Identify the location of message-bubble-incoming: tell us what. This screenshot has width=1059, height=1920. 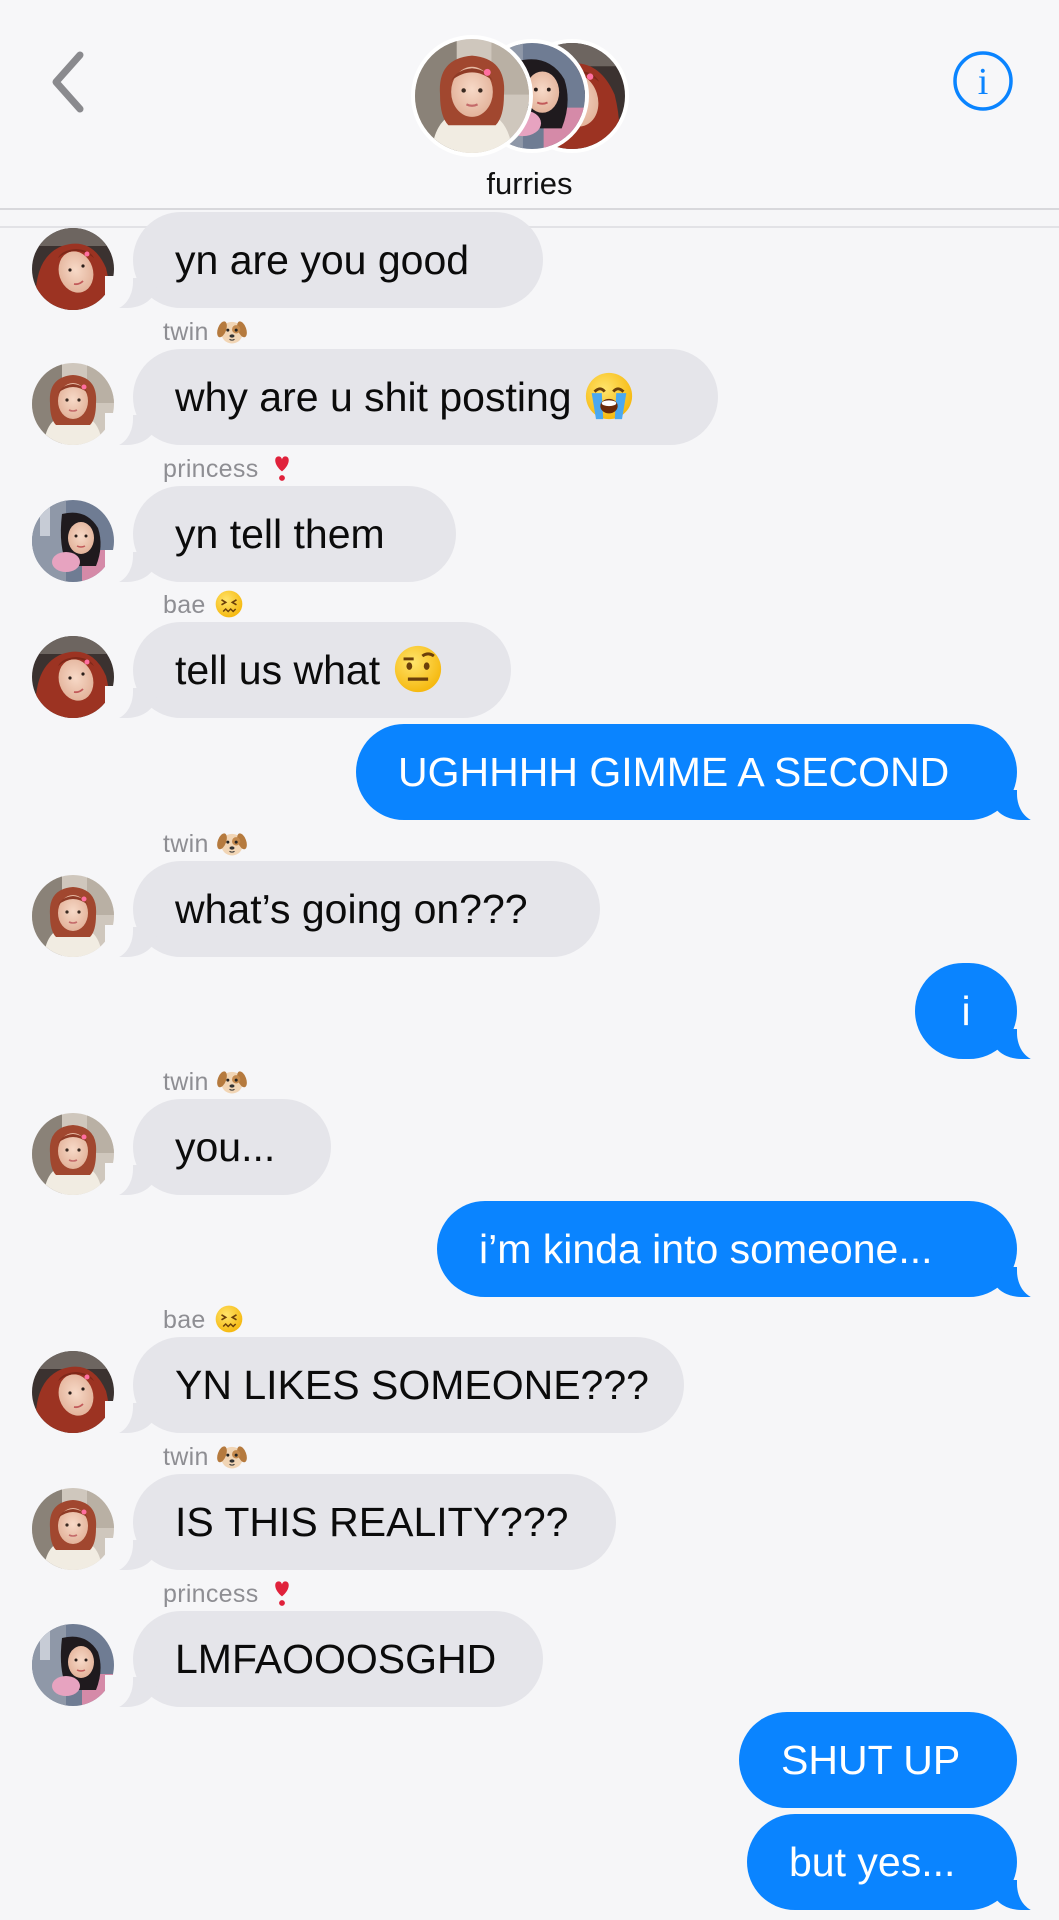
(308, 671).